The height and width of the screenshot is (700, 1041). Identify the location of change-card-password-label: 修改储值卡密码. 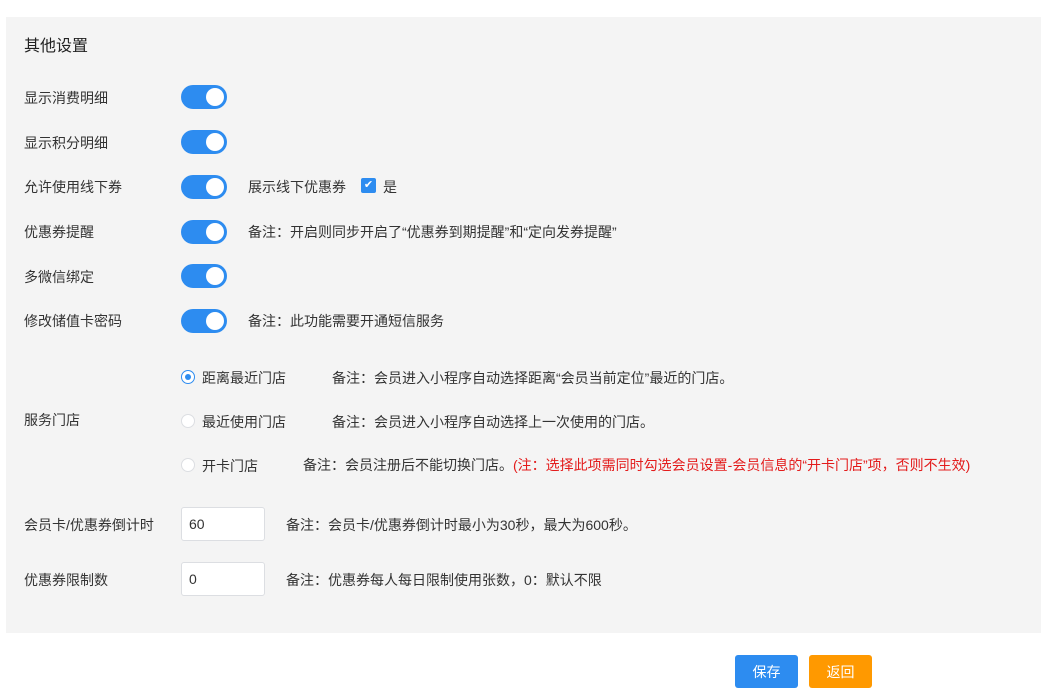
(73, 321).